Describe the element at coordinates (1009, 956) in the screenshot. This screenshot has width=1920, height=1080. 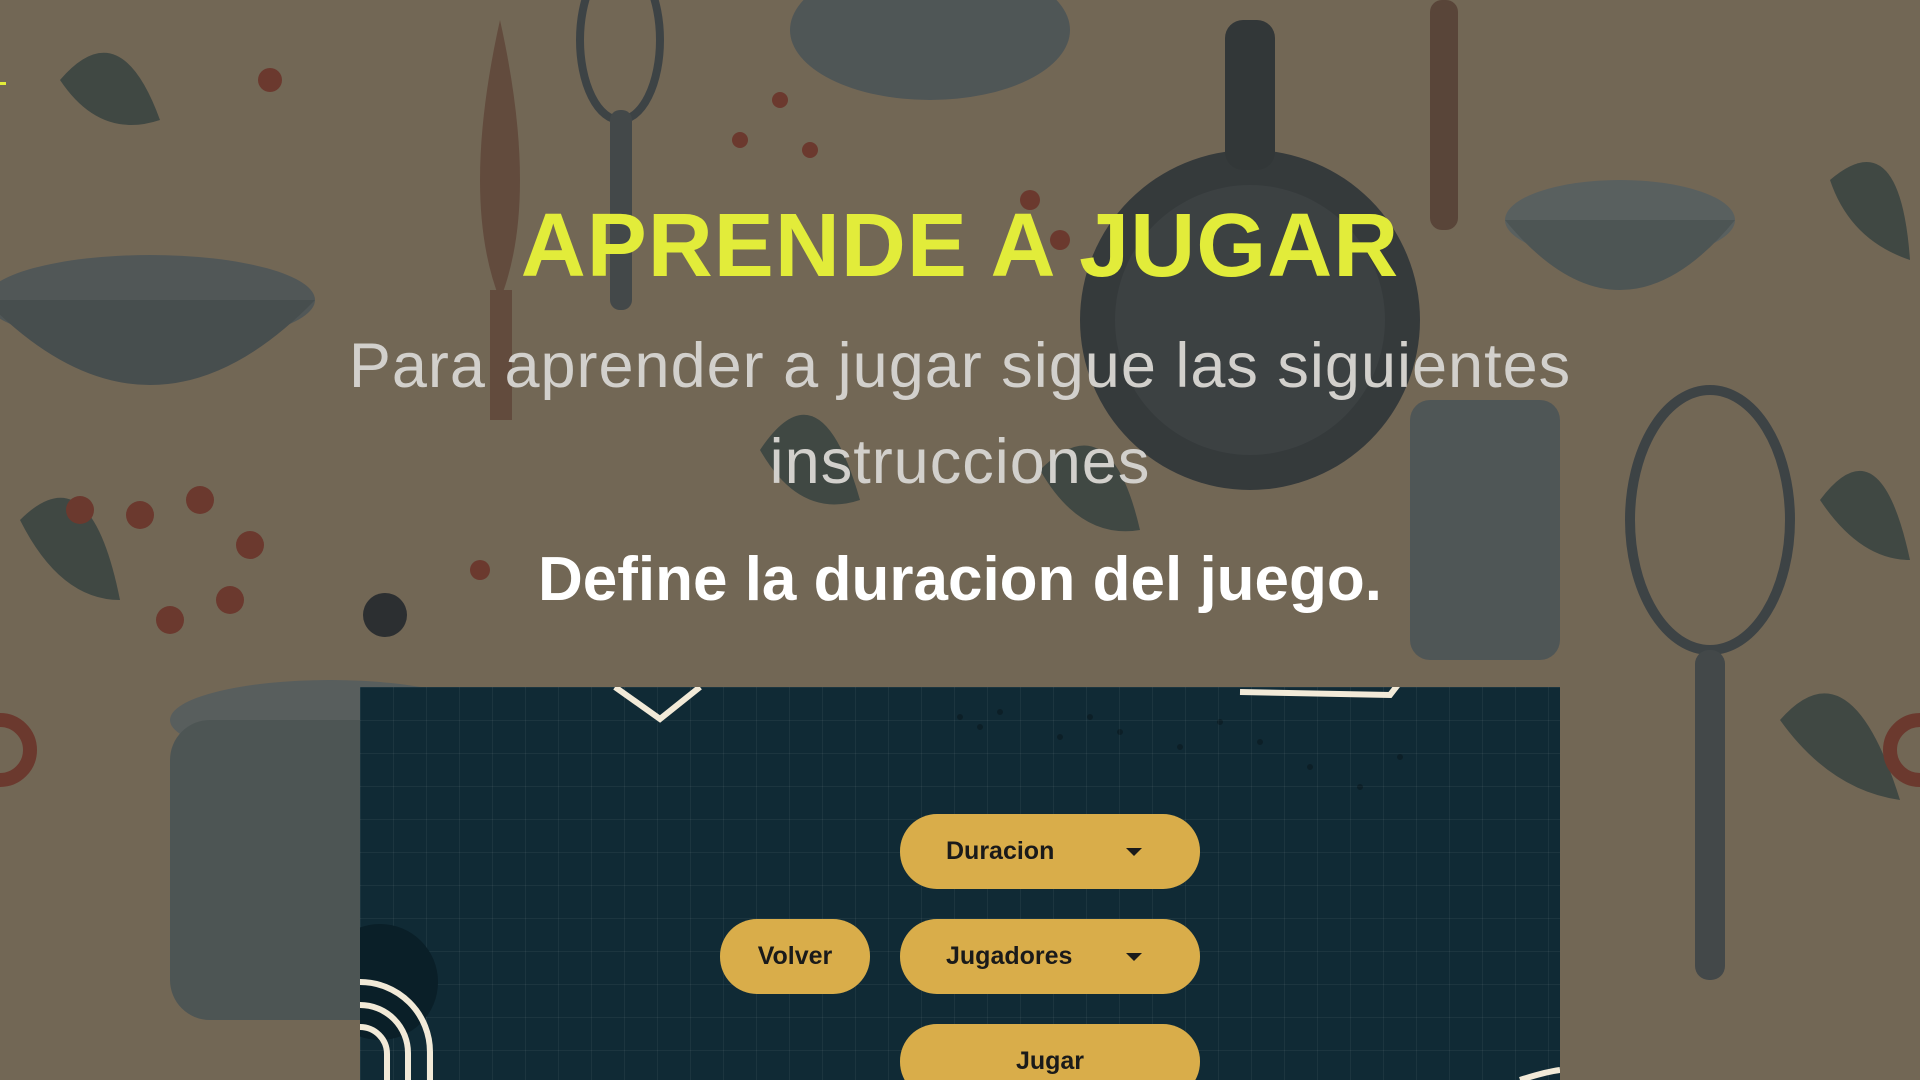
I see `players-select-label: Jugadores` at that location.